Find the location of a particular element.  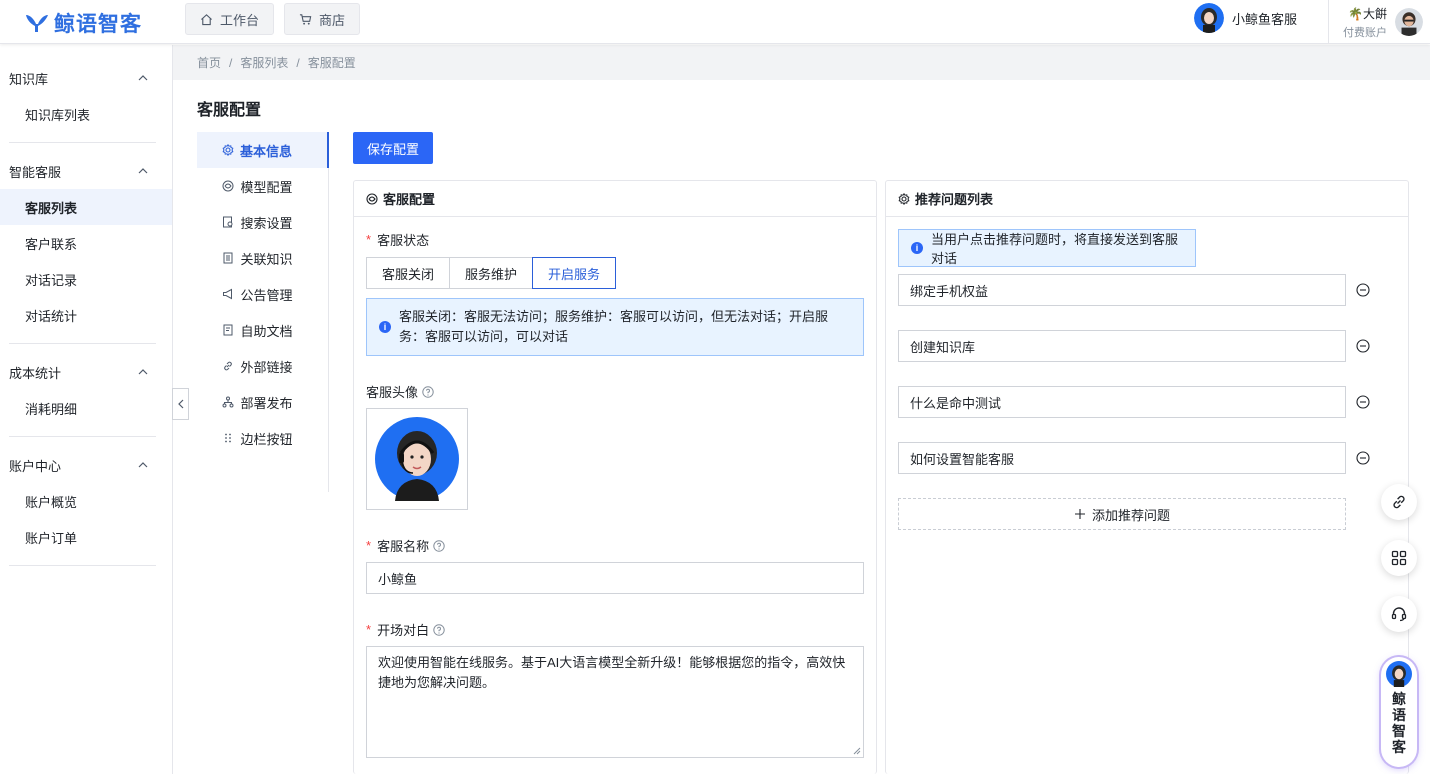

sidebar-item-customer-contact: 客户联系 is located at coordinates (86, 243).